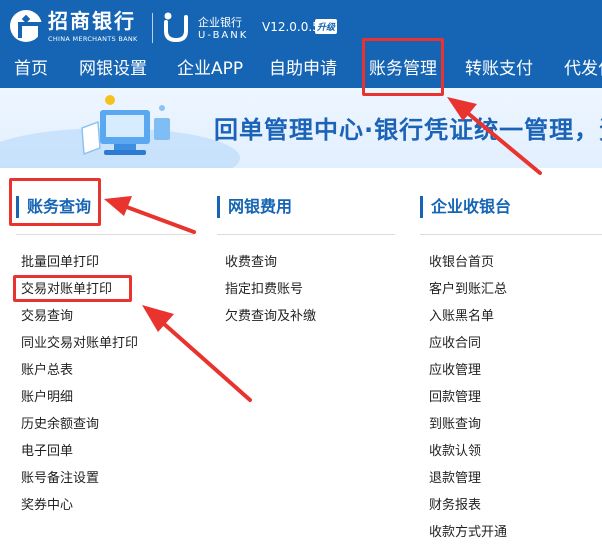 This screenshot has height=551, width=602. Describe the element at coordinates (264, 290) in the screenshot. I see `link-designated-fee-account: 指定扣费账号` at that location.